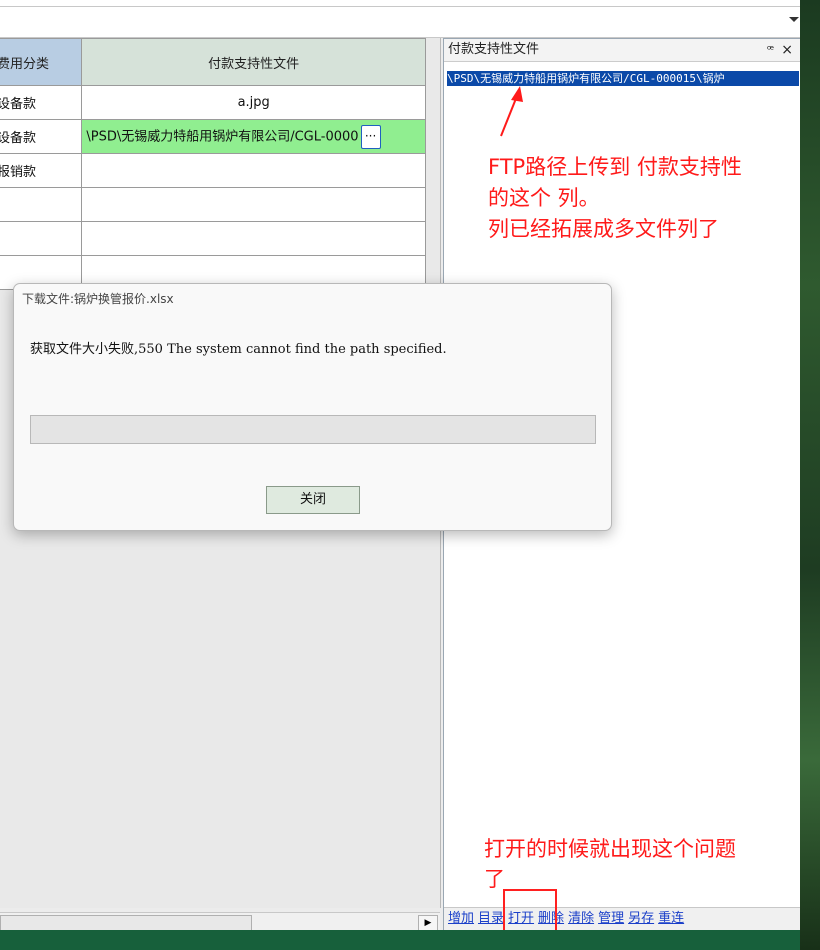 Image resolution: width=820 pixels, height=950 pixels. Describe the element at coordinates (641, 918) in the screenshot. I see `save-as-link: 另存` at that location.